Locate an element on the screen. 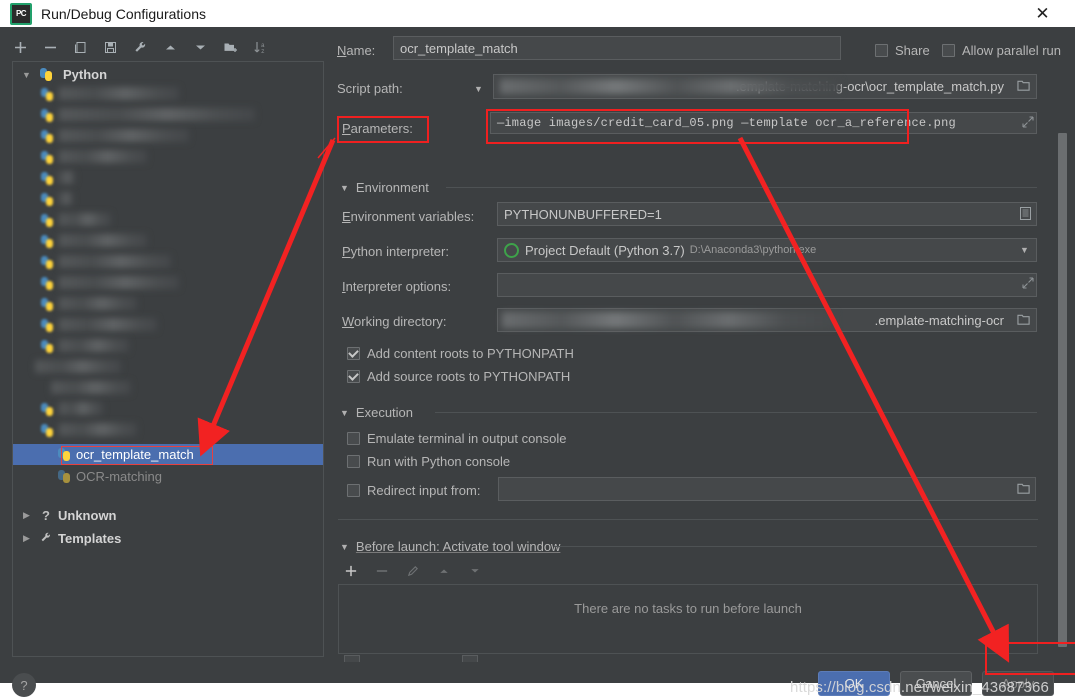 The image size is (1075, 697). name-input: ocr_template_match is located at coordinates (617, 48).